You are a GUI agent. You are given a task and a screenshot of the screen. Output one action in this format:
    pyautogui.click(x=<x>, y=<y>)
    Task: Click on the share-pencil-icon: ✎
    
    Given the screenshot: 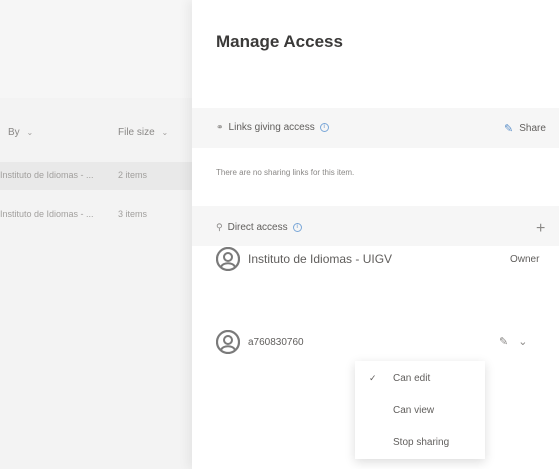 What is the action you would take?
    pyautogui.click(x=509, y=129)
    